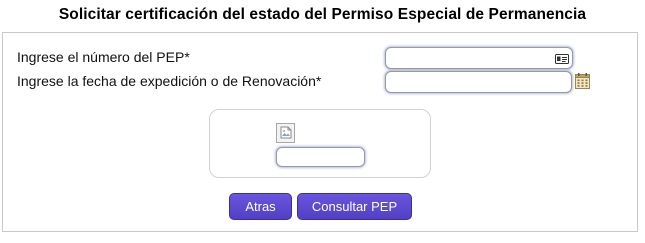 The width and height of the screenshot is (645, 243). I want to click on broken-image-icon, so click(285, 133).